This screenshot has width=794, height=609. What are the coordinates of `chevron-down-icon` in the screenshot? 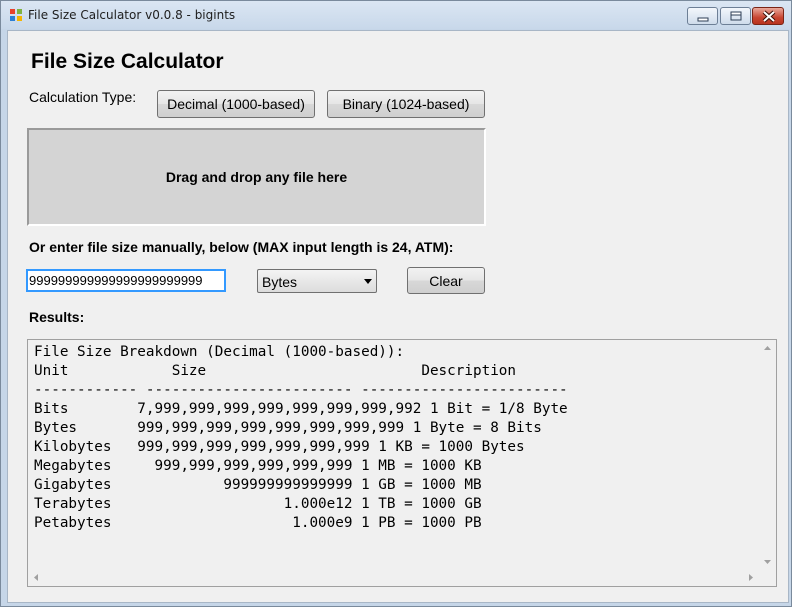 It's located at (368, 281).